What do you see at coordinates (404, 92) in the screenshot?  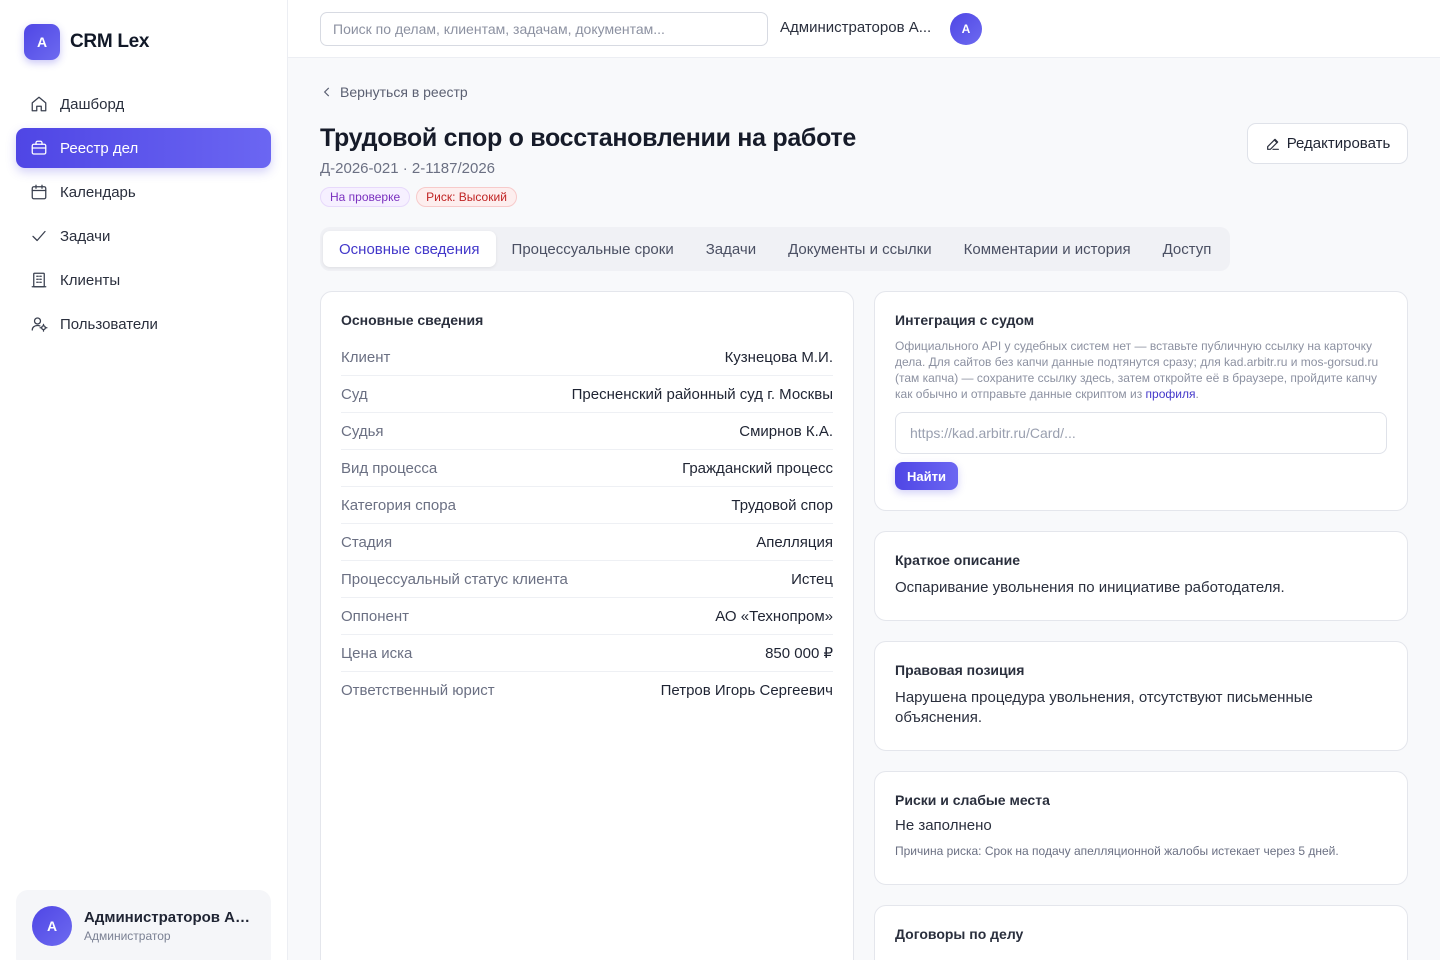 I see `back-label: Вернуться в реестр` at bounding box center [404, 92].